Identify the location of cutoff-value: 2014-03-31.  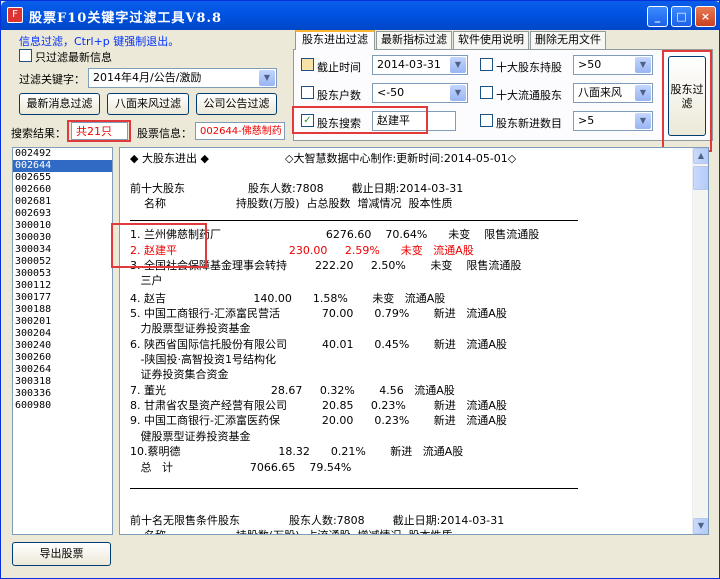
(409, 64).